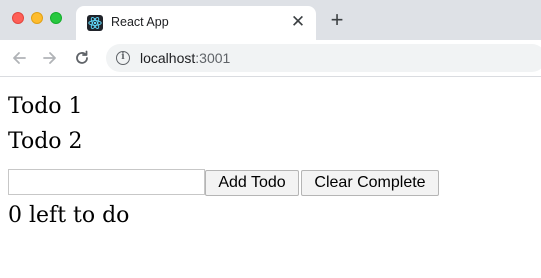 The image size is (541, 278). What do you see at coordinates (140, 22) in the screenshot?
I see `tab-title: React App` at bounding box center [140, 22].